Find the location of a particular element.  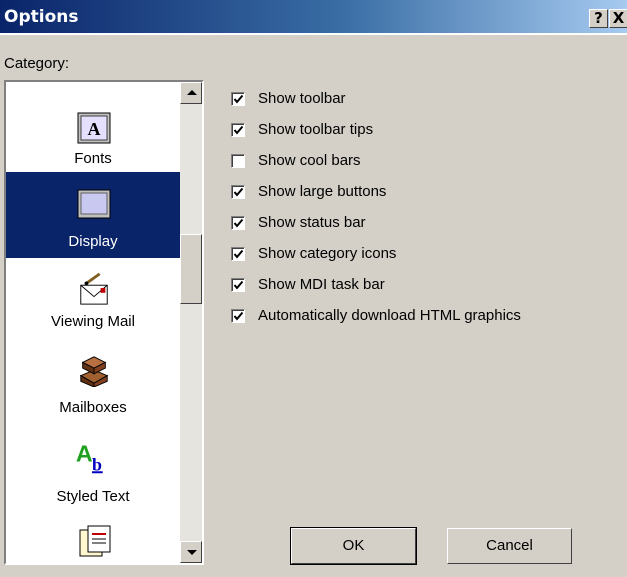

category-item-display: Display is located at coordinates (93, 215).